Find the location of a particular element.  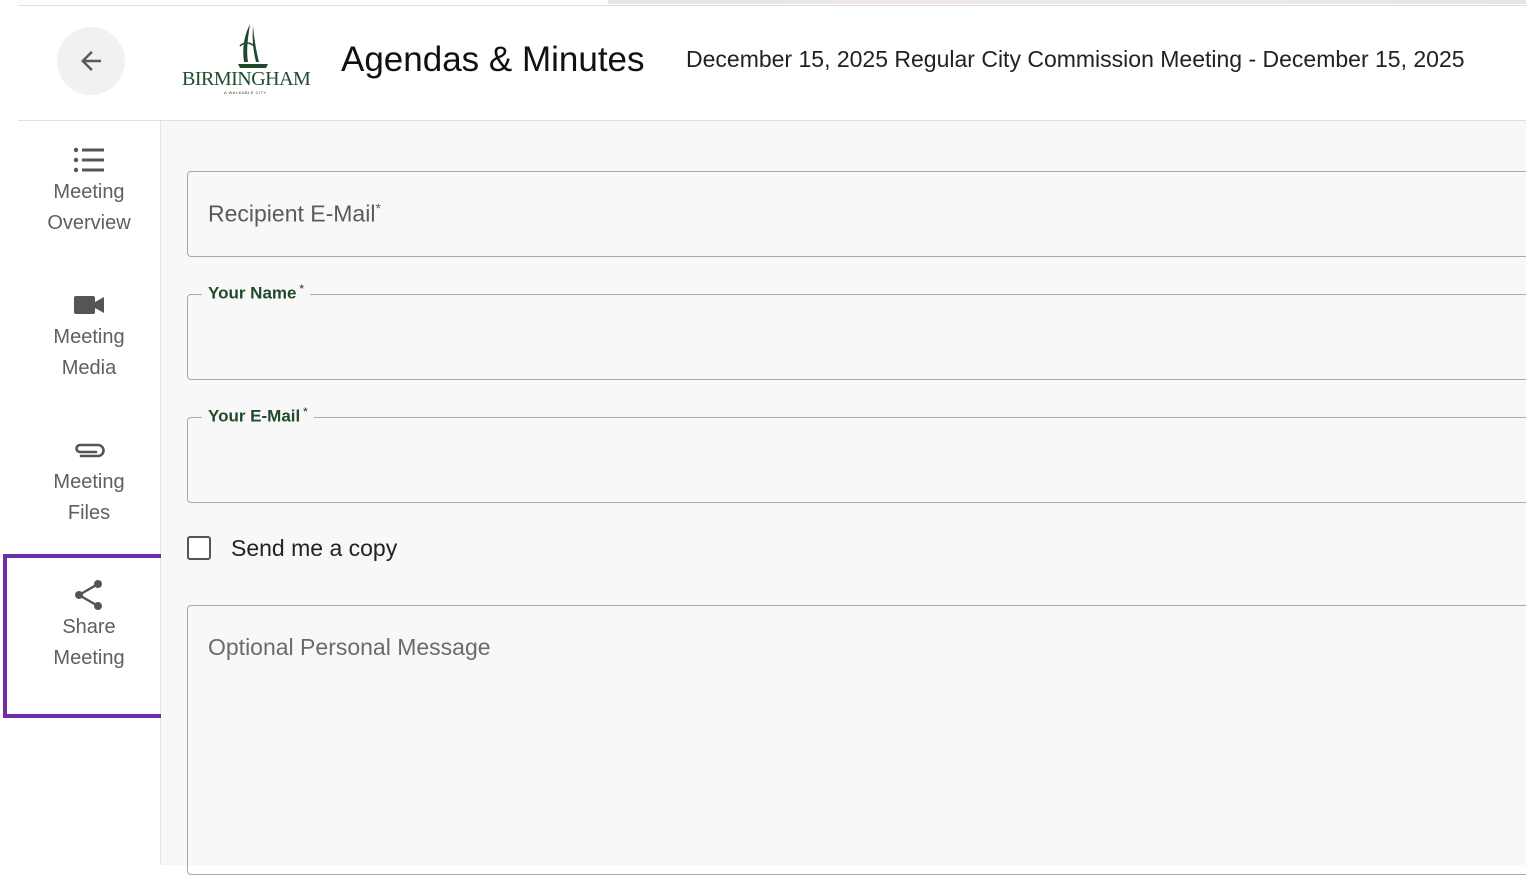

sidebar-item-share-meeting: Share Meeting is located at coordinates (89, 626).